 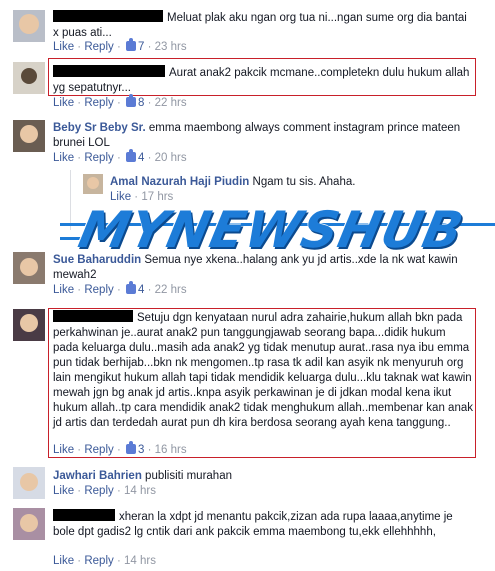 What do you see at coordinates (97, 476) in the screenshot?
I see `commenter-name: Jawhari Bahrien` at bounding box center [97, 476].